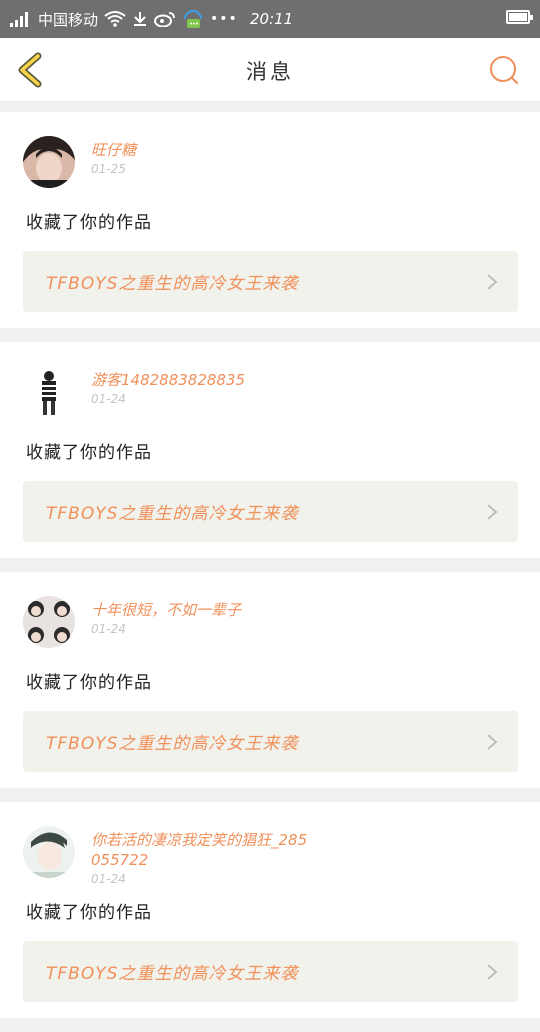 This screenshot has width=540, height=1032. I want to click on user-block: 游客1482883828835 01-24, so click(201, 388).